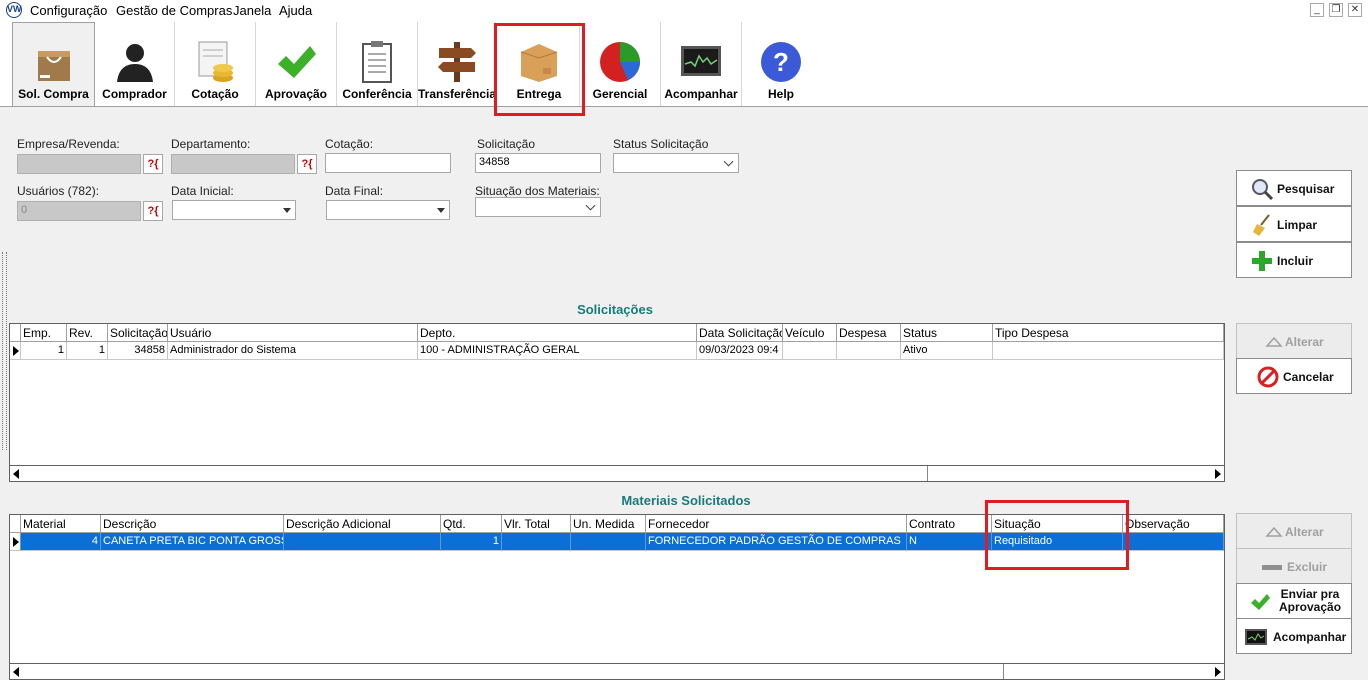 The height and width of the screenshot is (680, 1368). I want to click on situacao-materiais-select, so click(538, 207).